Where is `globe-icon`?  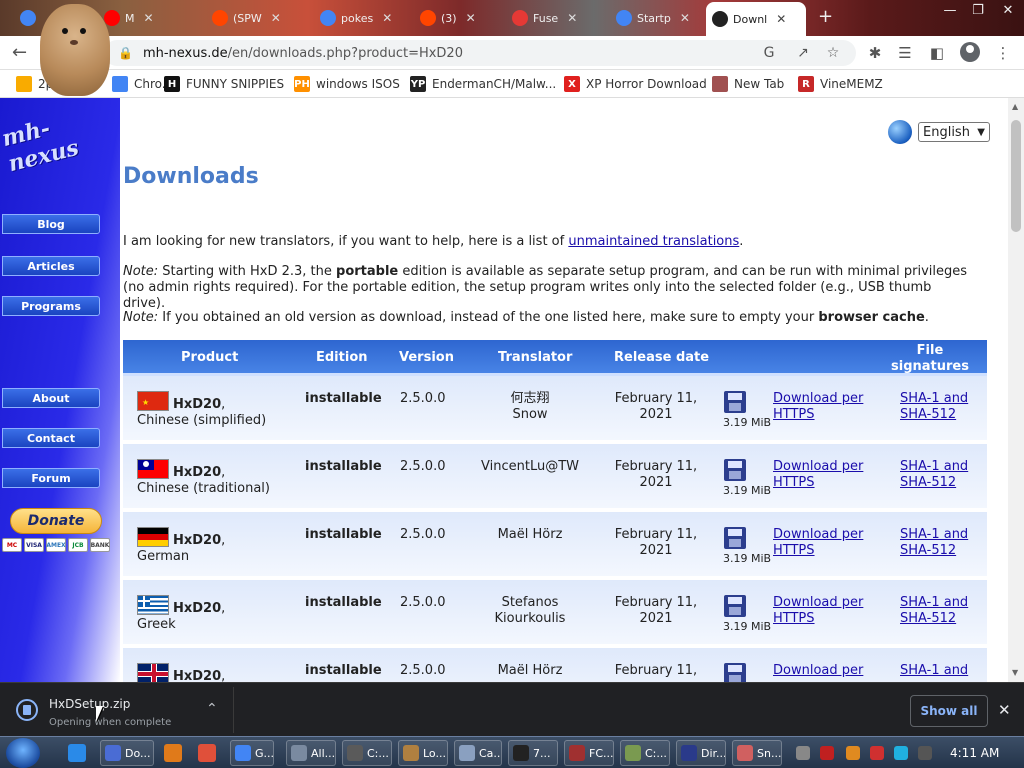
globe-icon is located at coordinates (900, 132).